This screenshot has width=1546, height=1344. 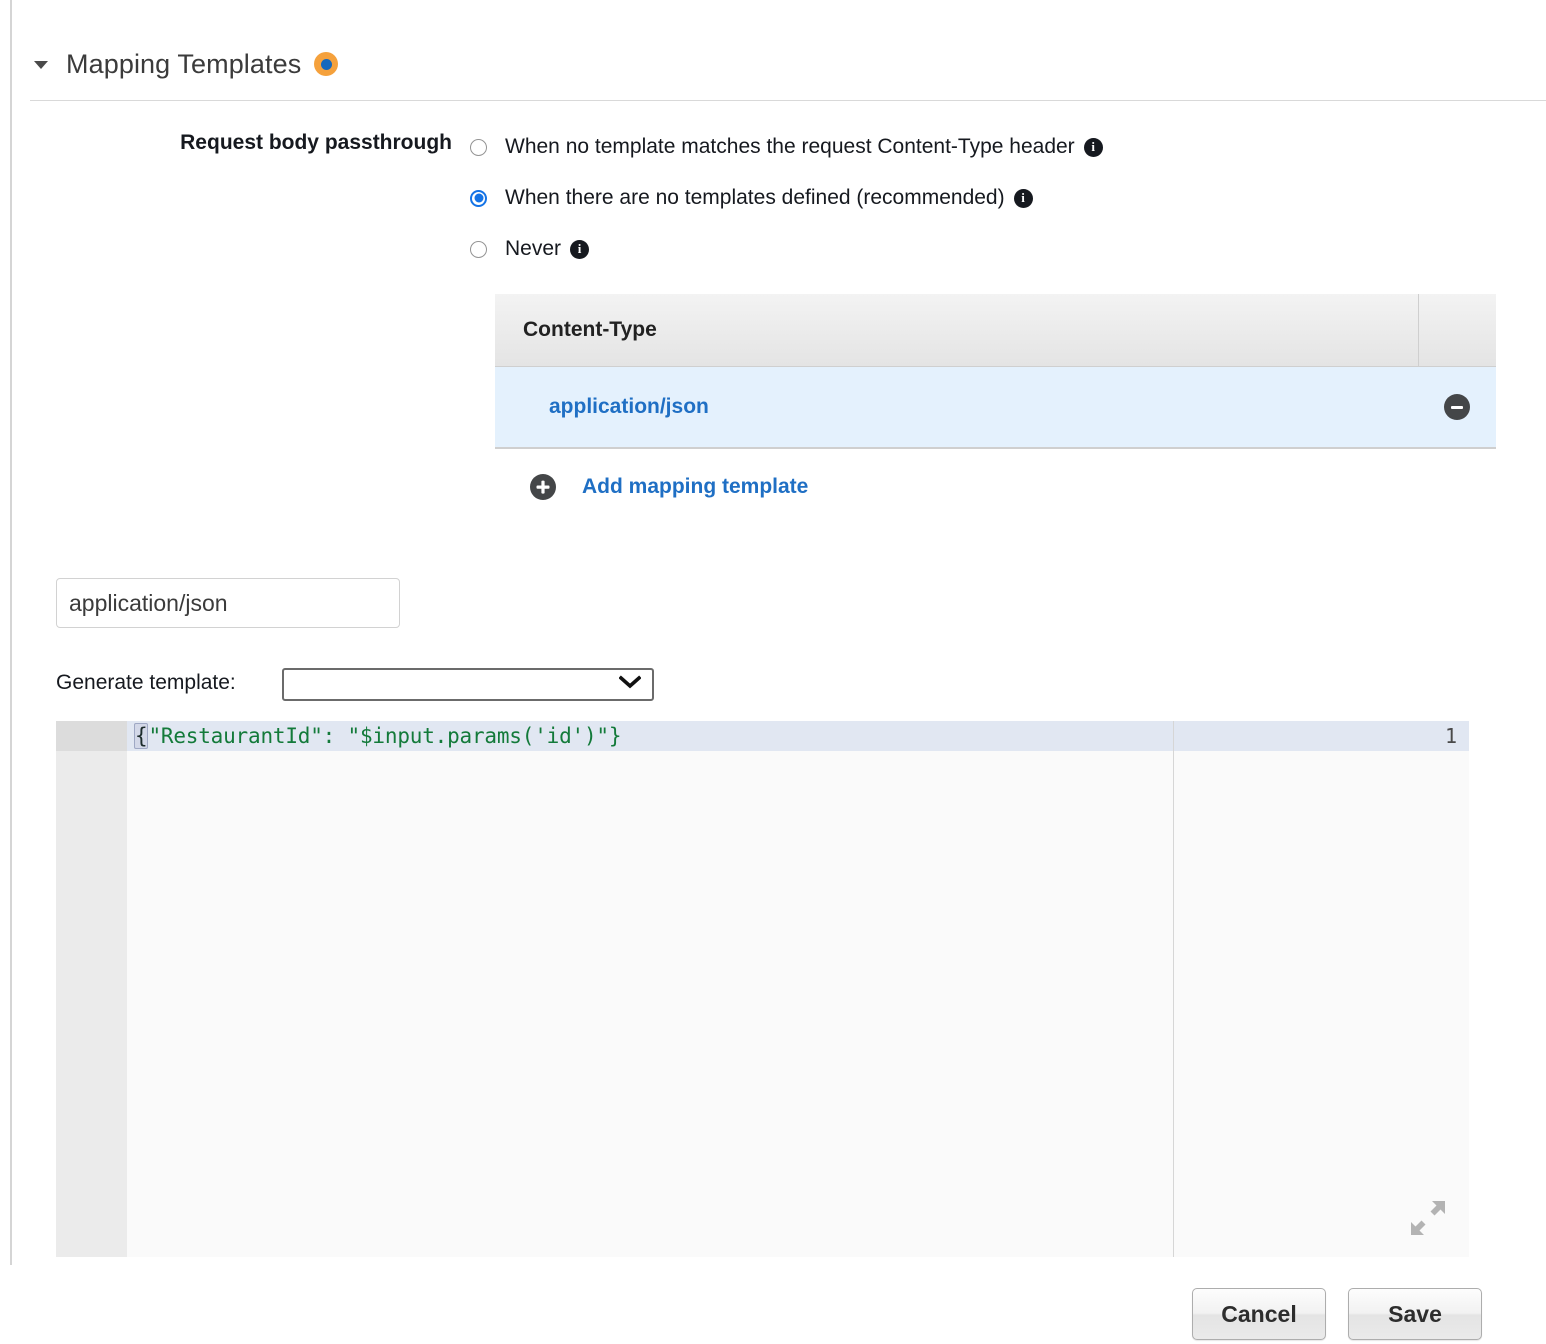 I want to click on page-title: Mapping Templates, so click(x=184, y=63).